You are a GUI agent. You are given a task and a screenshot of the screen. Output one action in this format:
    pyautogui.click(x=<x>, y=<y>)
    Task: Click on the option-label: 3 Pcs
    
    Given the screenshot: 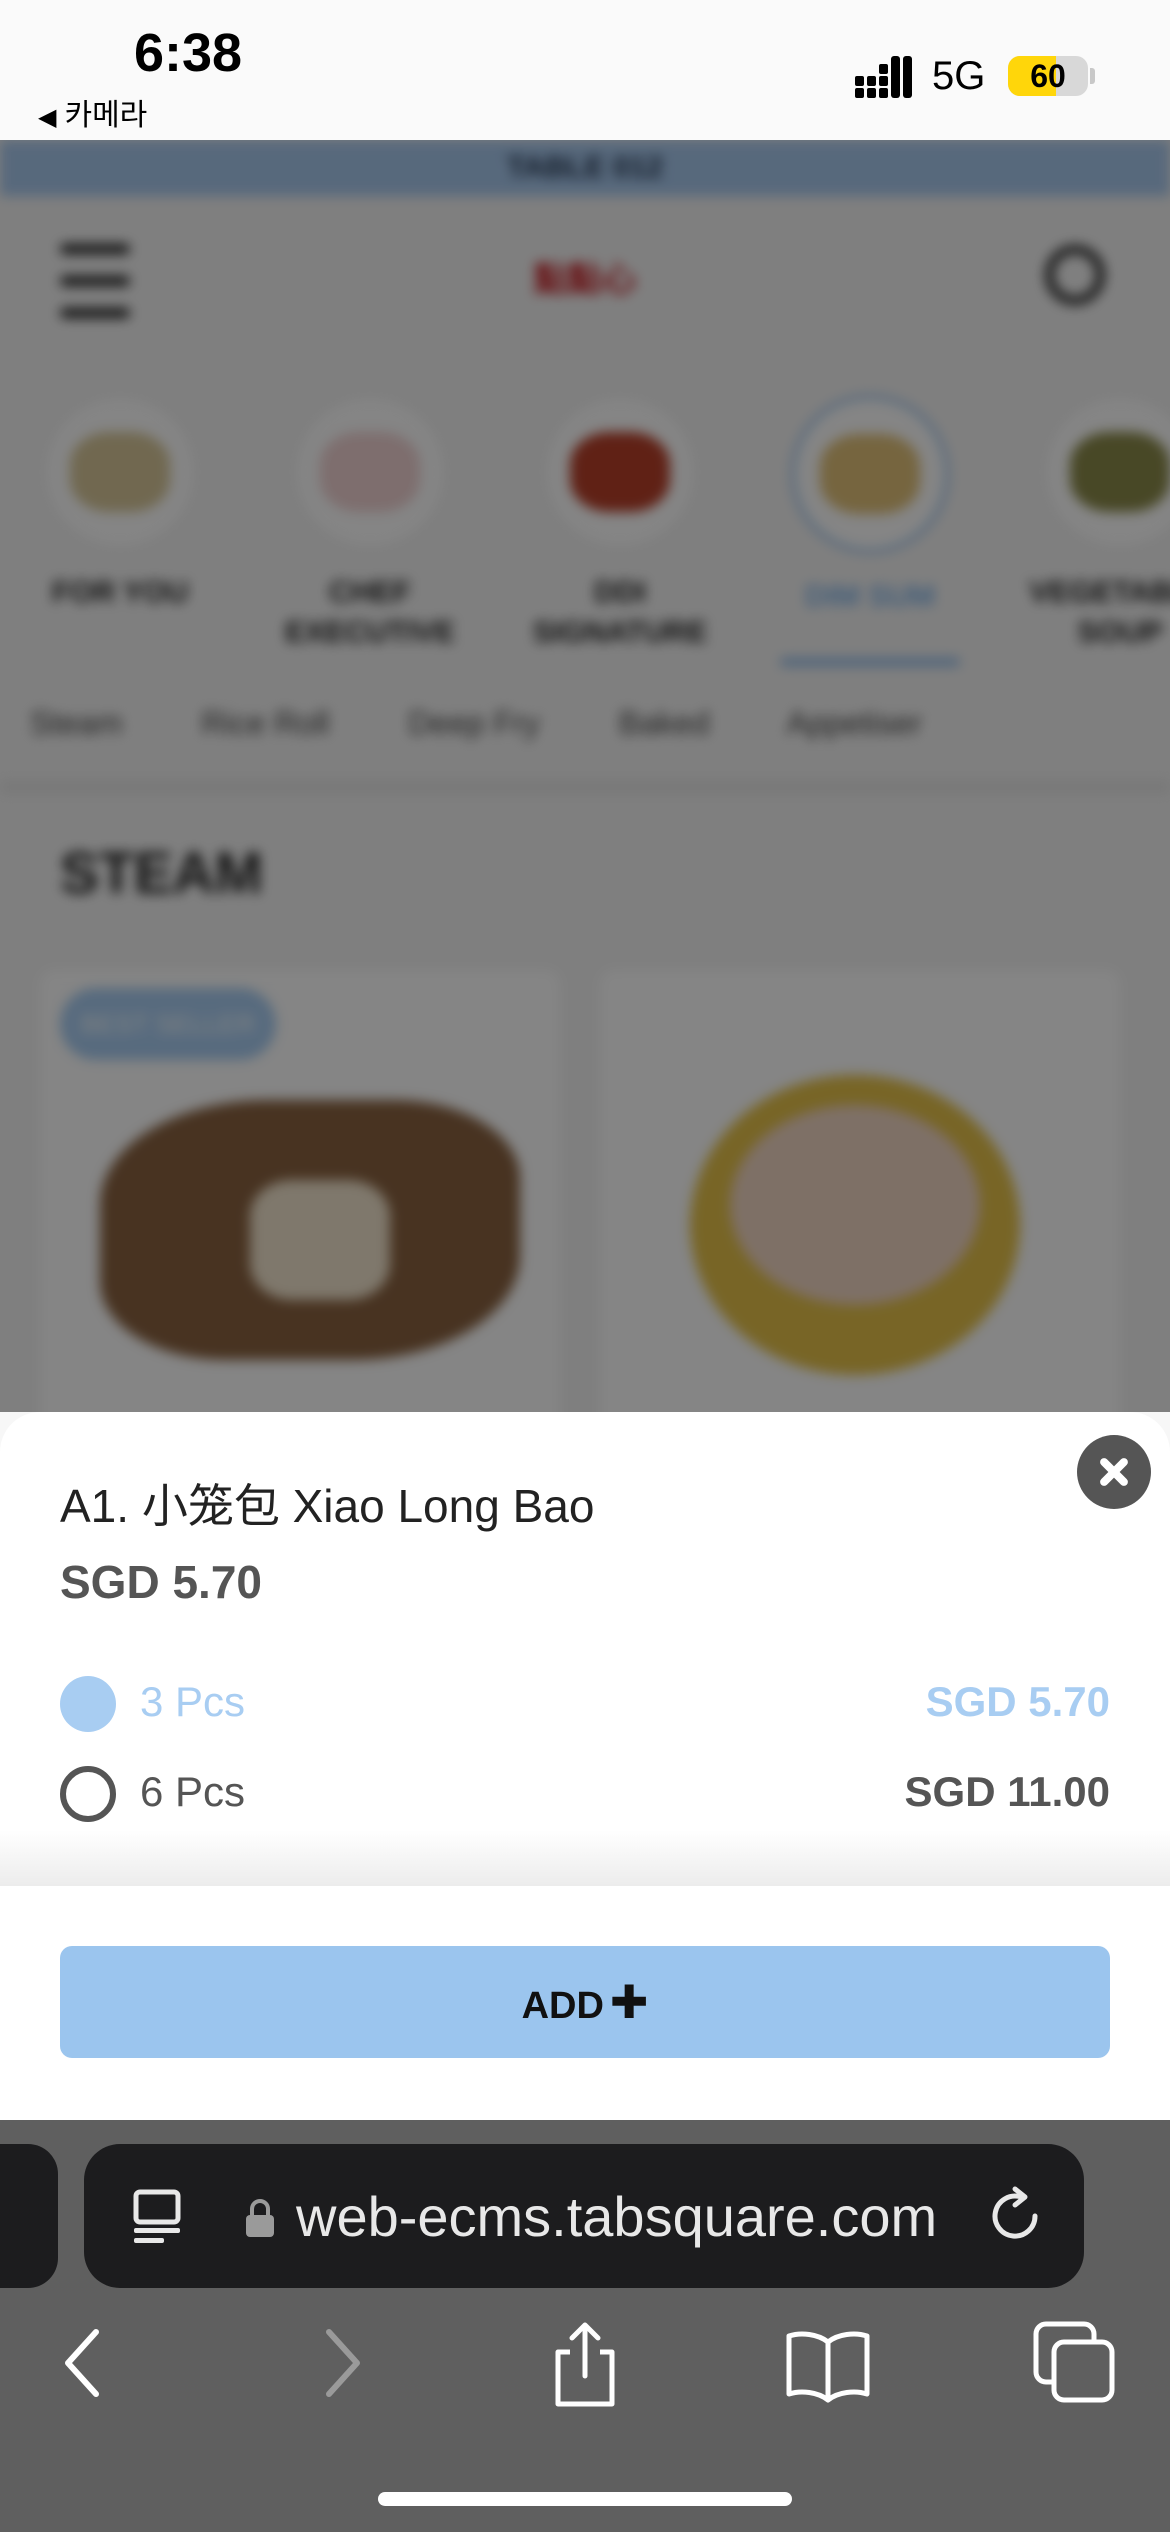 What is the action you would take?
    pyautogui.click(x=193, y=1701)
    